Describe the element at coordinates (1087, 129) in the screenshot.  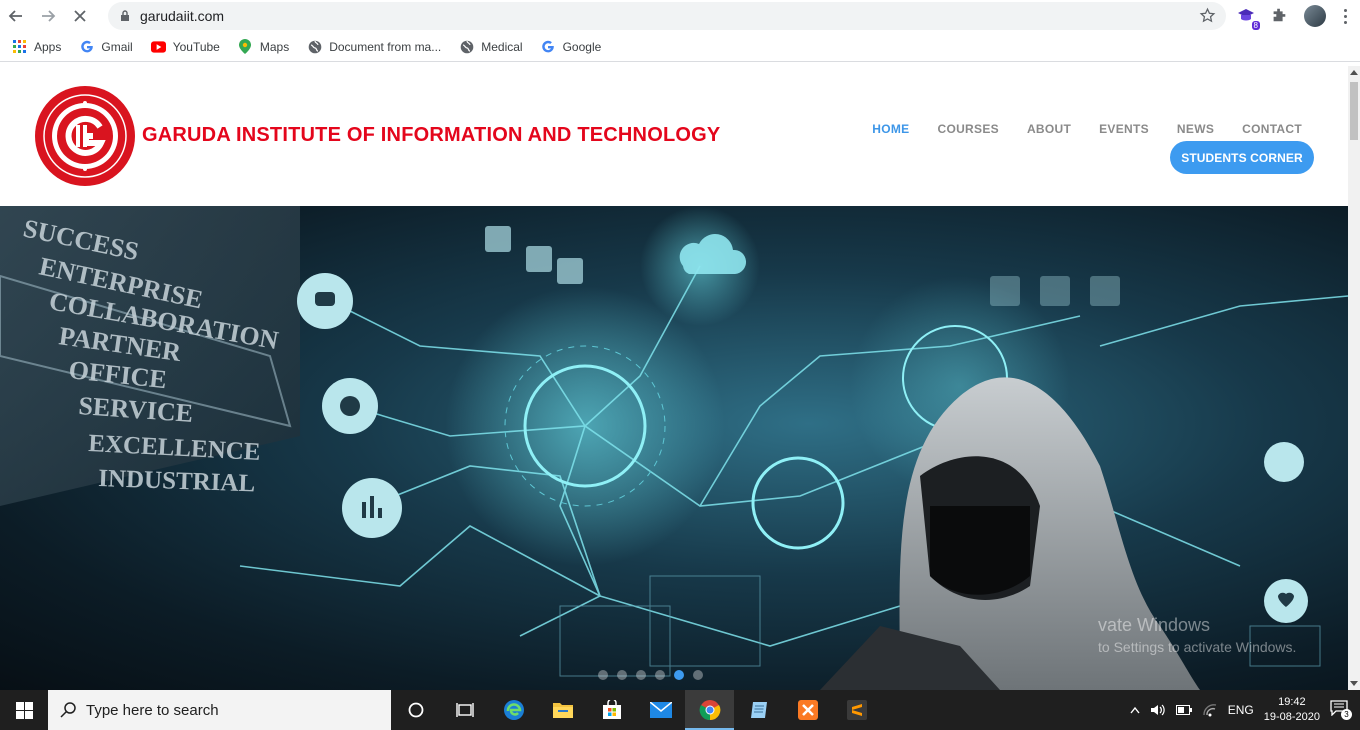
I see `main-menu: HOME COURSES ABOUT EVENTS NEWS CONTACT` at that location.